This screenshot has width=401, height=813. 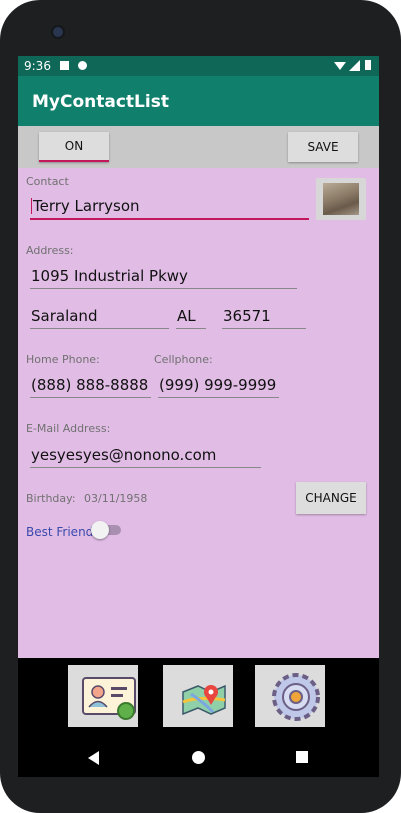 What do you see at coordinates (99, 317) in the screenshot?
I see `city-field: Saraland` at bounding box center [99, 317].